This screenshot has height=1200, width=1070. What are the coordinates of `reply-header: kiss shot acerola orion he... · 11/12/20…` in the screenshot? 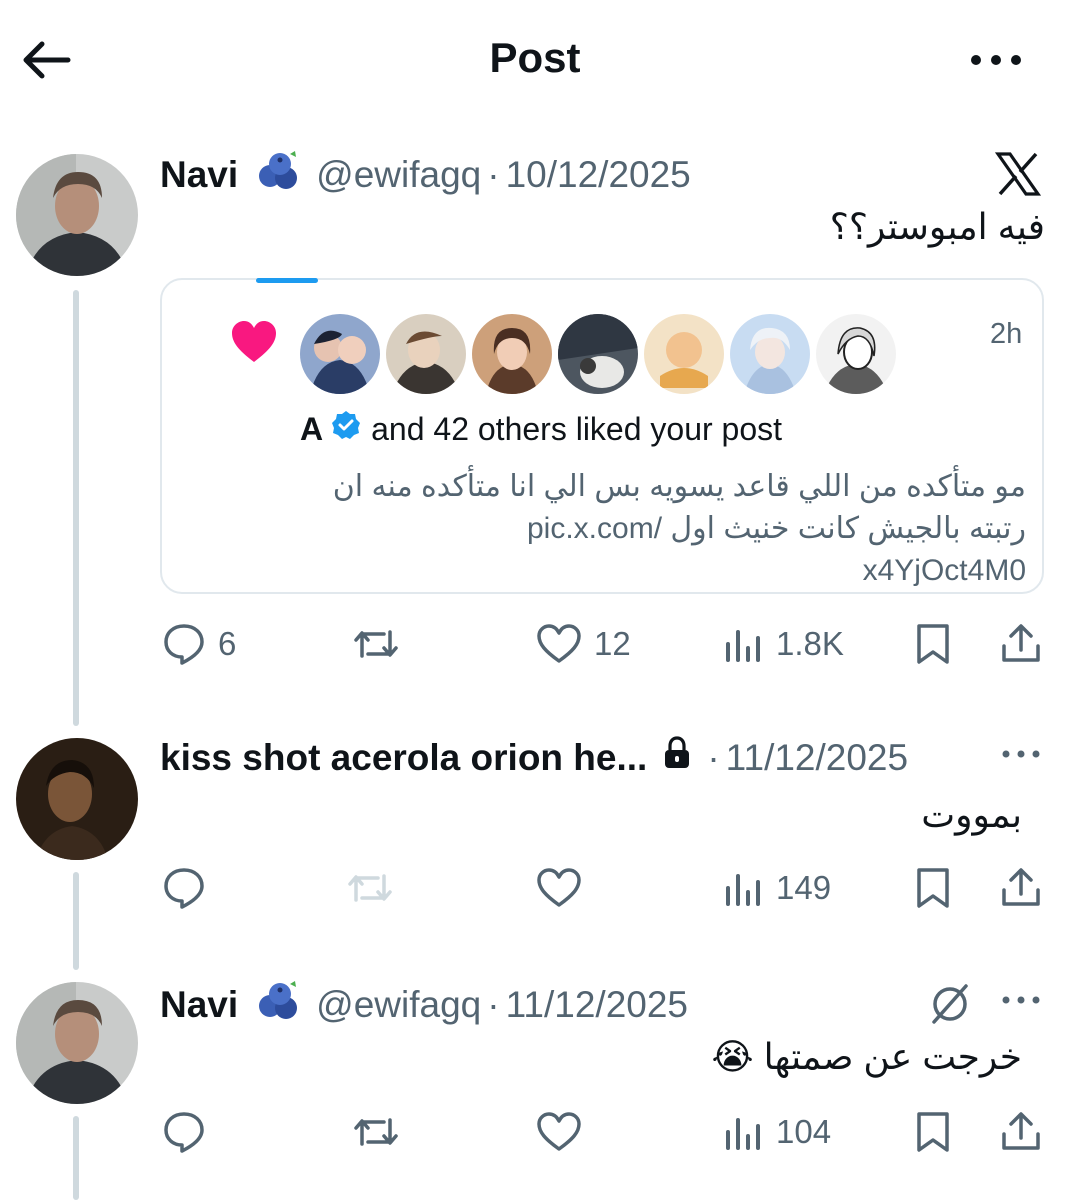 It's located at (534, 757).